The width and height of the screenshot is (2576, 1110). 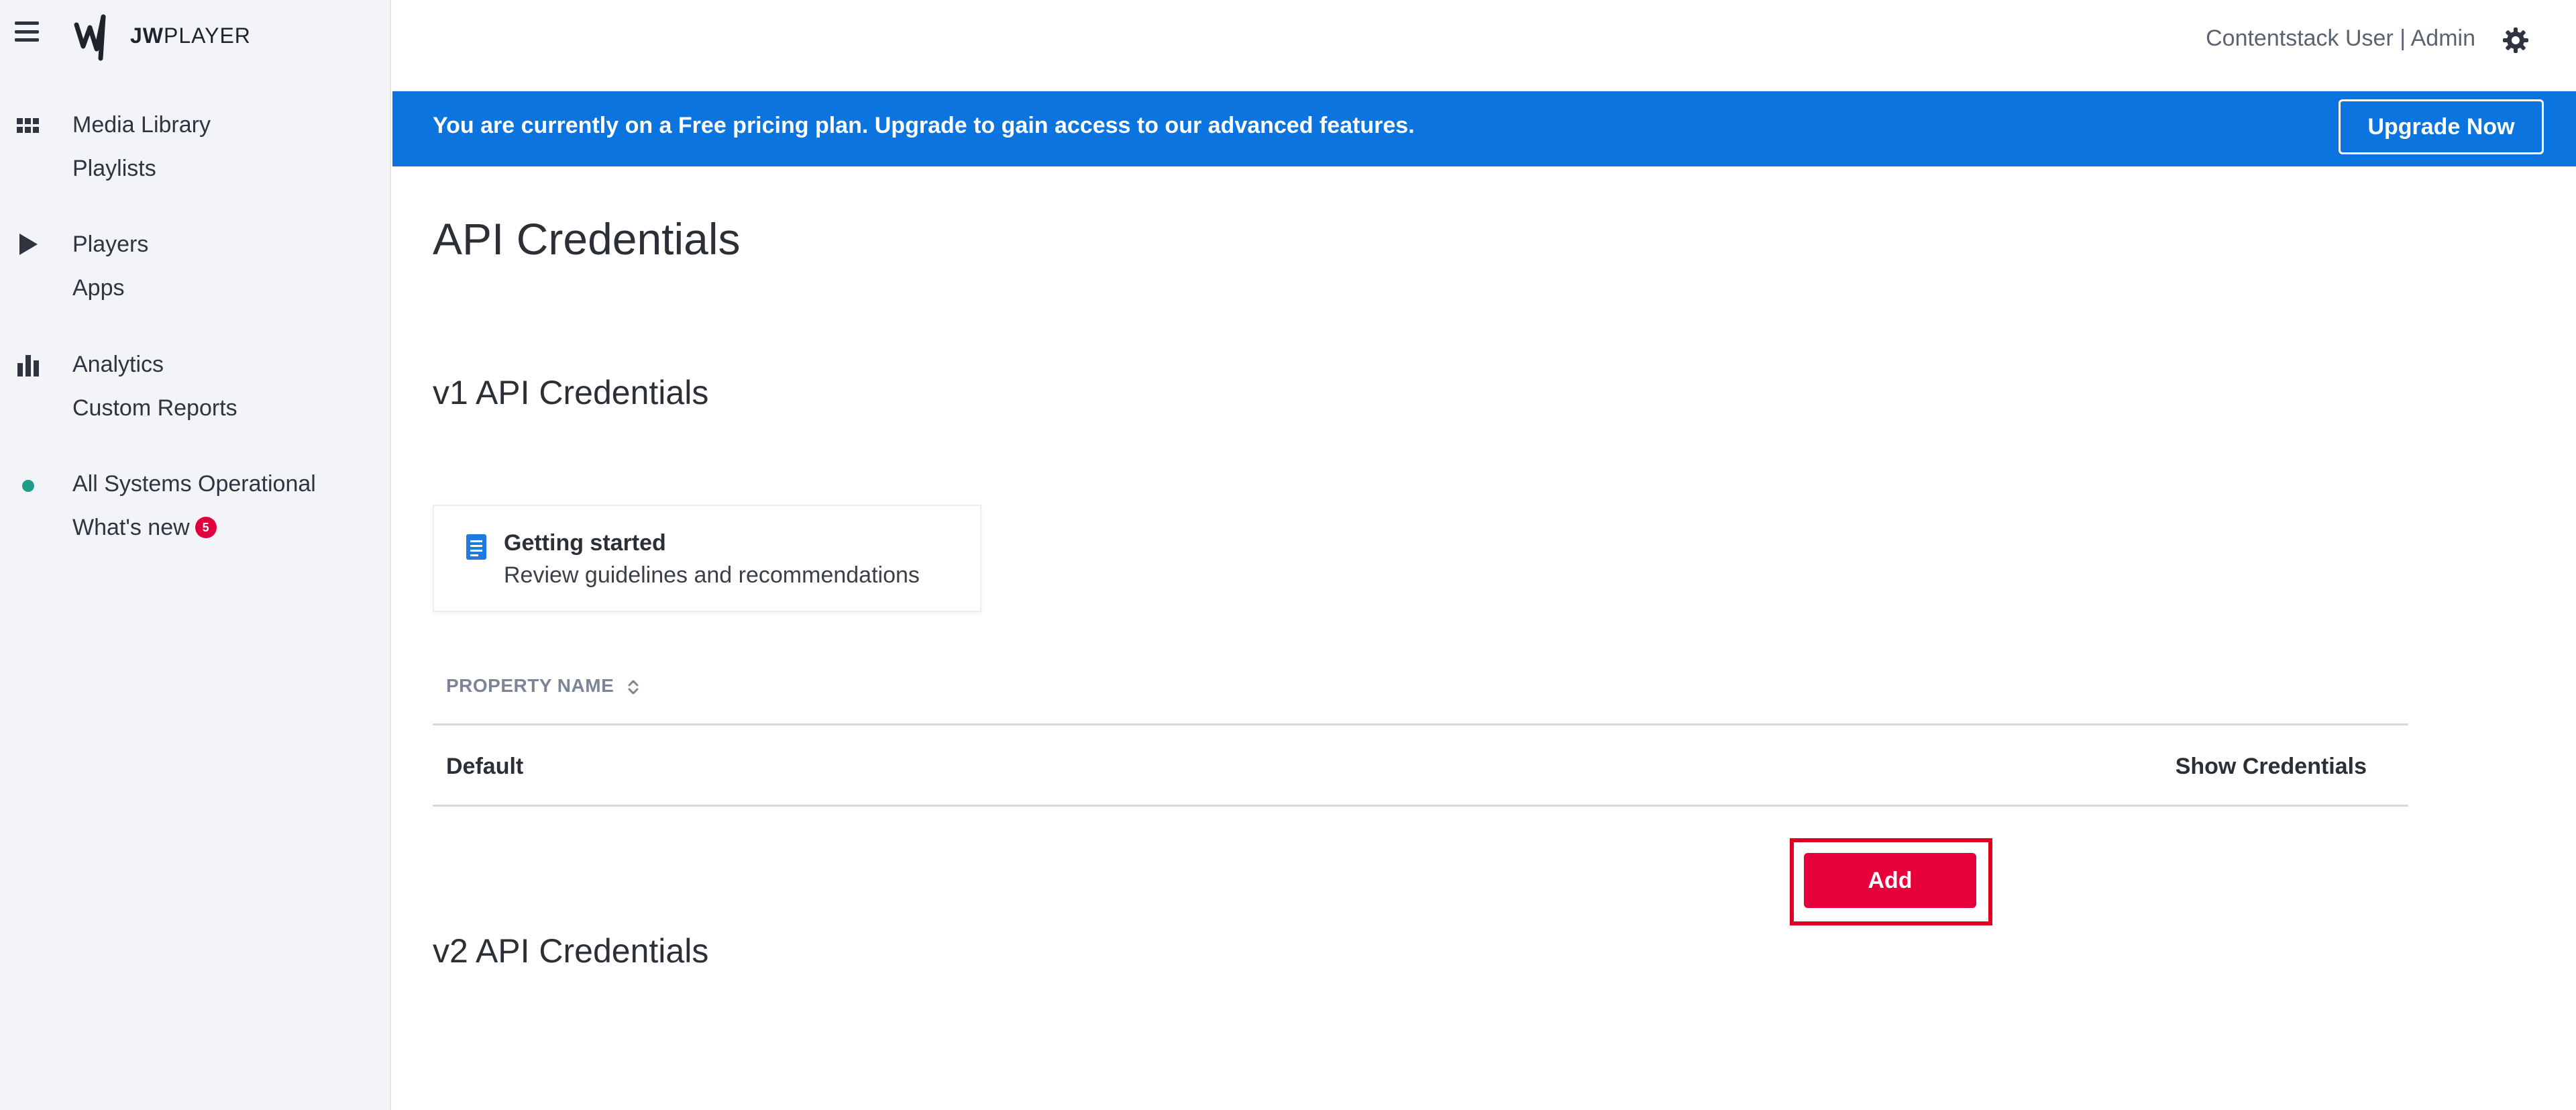 What do you see at coordinates (28, 244) in the screenshot?
I see `play-icon` at bounding box center [28, 244].